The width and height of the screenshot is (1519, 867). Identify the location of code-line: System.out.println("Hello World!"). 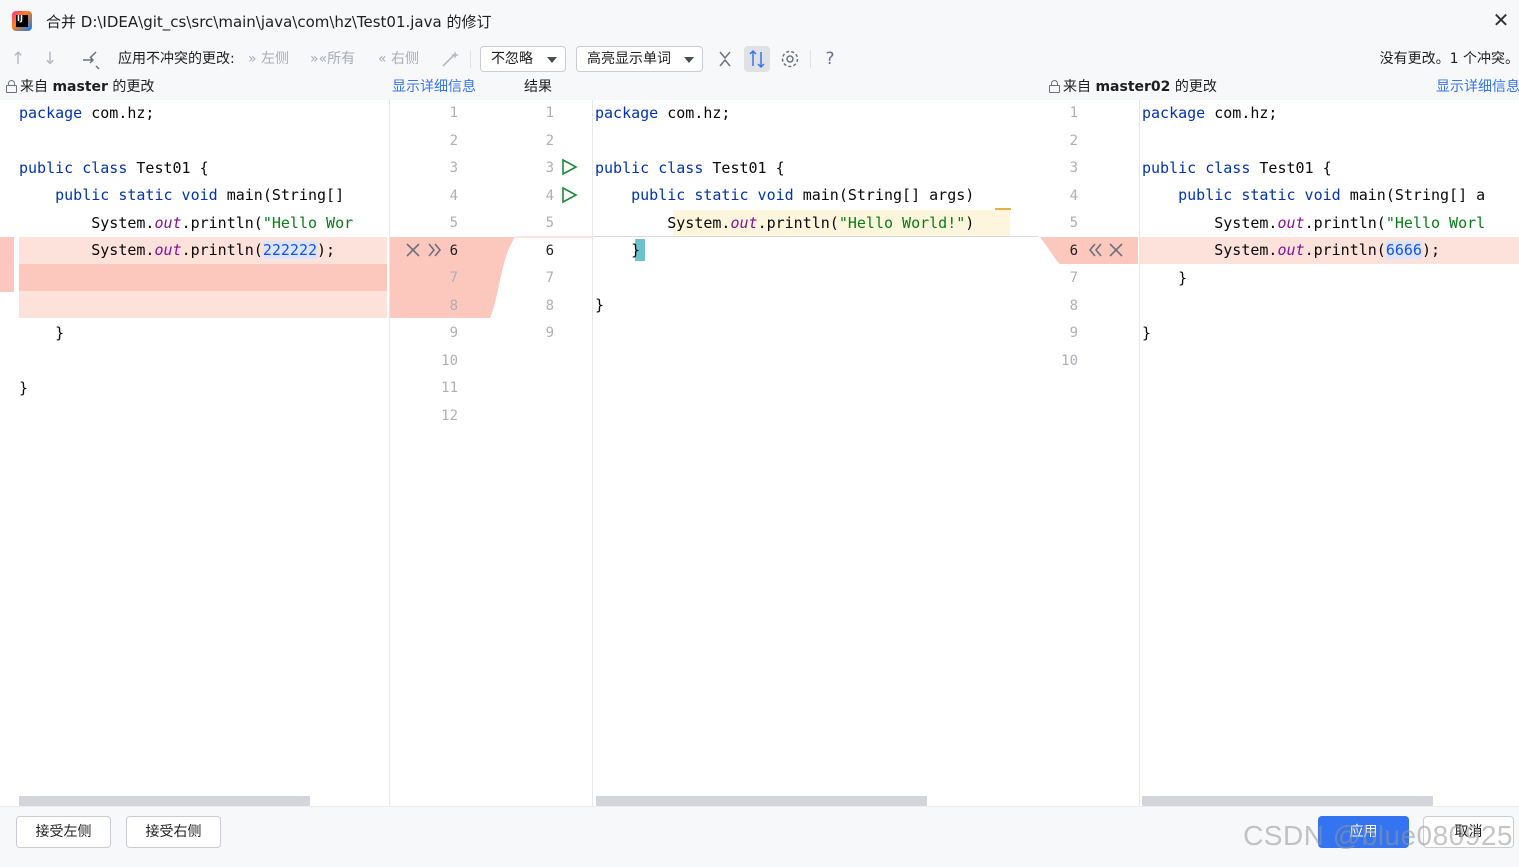
(821, 223).